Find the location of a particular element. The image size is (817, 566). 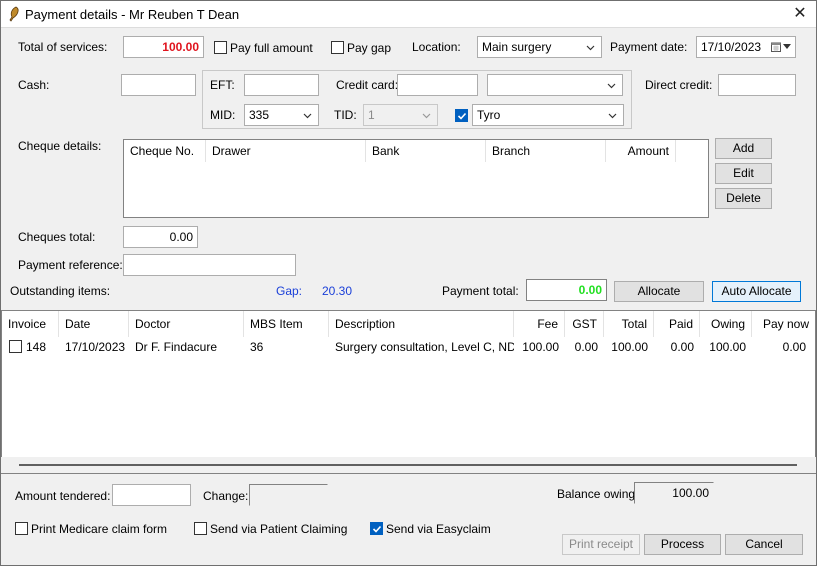

cell-gst: 0.00 is located at coordinates (586, 347).